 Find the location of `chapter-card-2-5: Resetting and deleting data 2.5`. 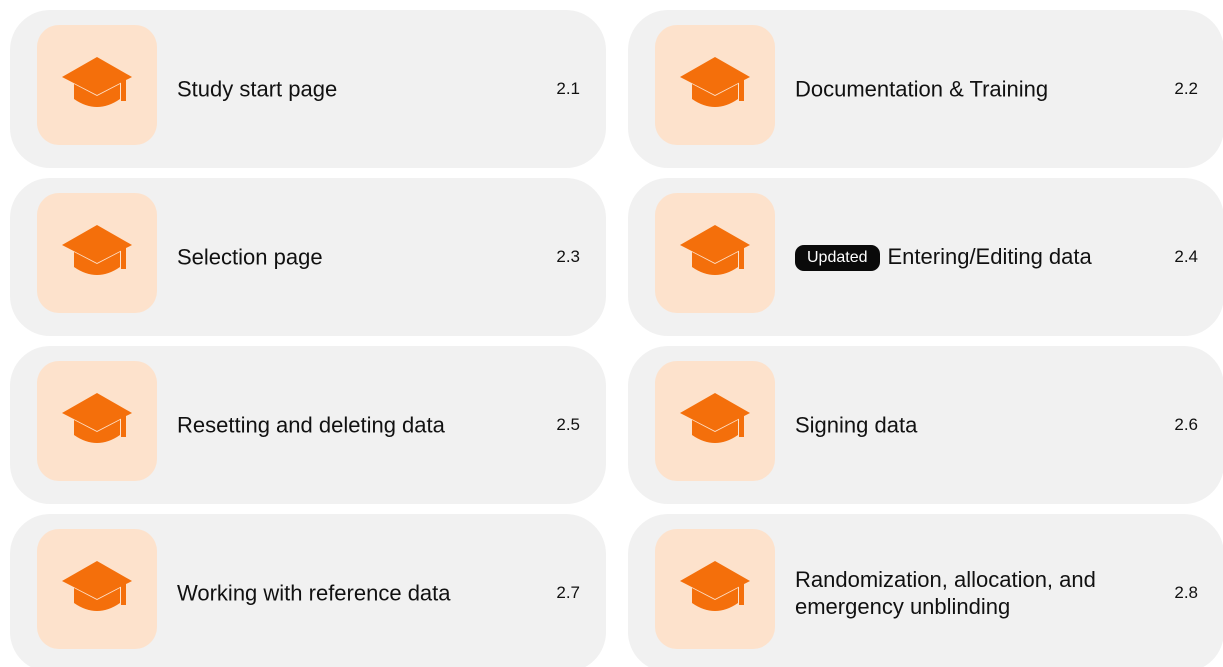

chapter-card-2-5: Resetting and deleting data 2.5 is located at coordinates (308, 425).